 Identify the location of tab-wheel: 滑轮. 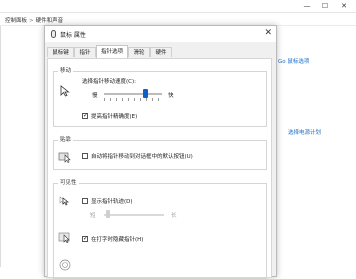
(139, 52).